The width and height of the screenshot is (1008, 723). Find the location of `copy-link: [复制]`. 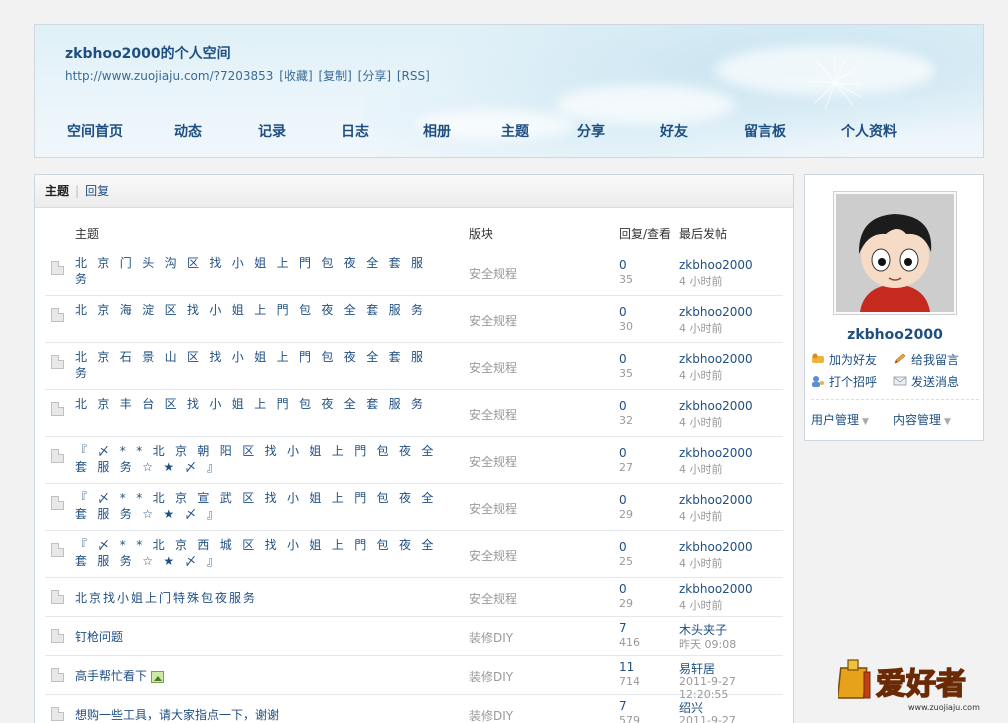

copy-link: [复制] is located at coordinates (334, 76).